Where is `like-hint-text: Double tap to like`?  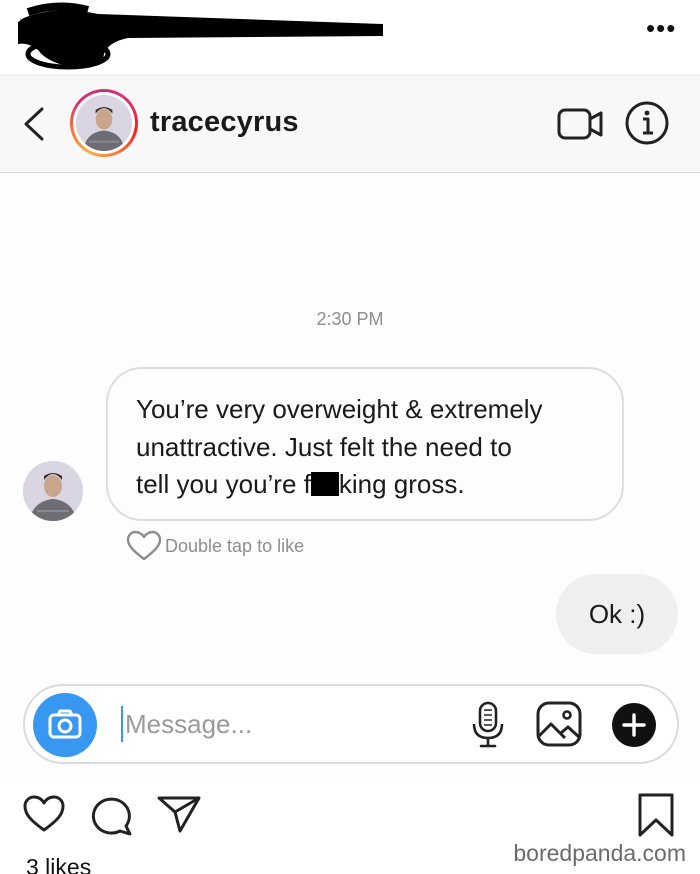 like-hint-text: Double tap to like is located at coordinates (235, 546).